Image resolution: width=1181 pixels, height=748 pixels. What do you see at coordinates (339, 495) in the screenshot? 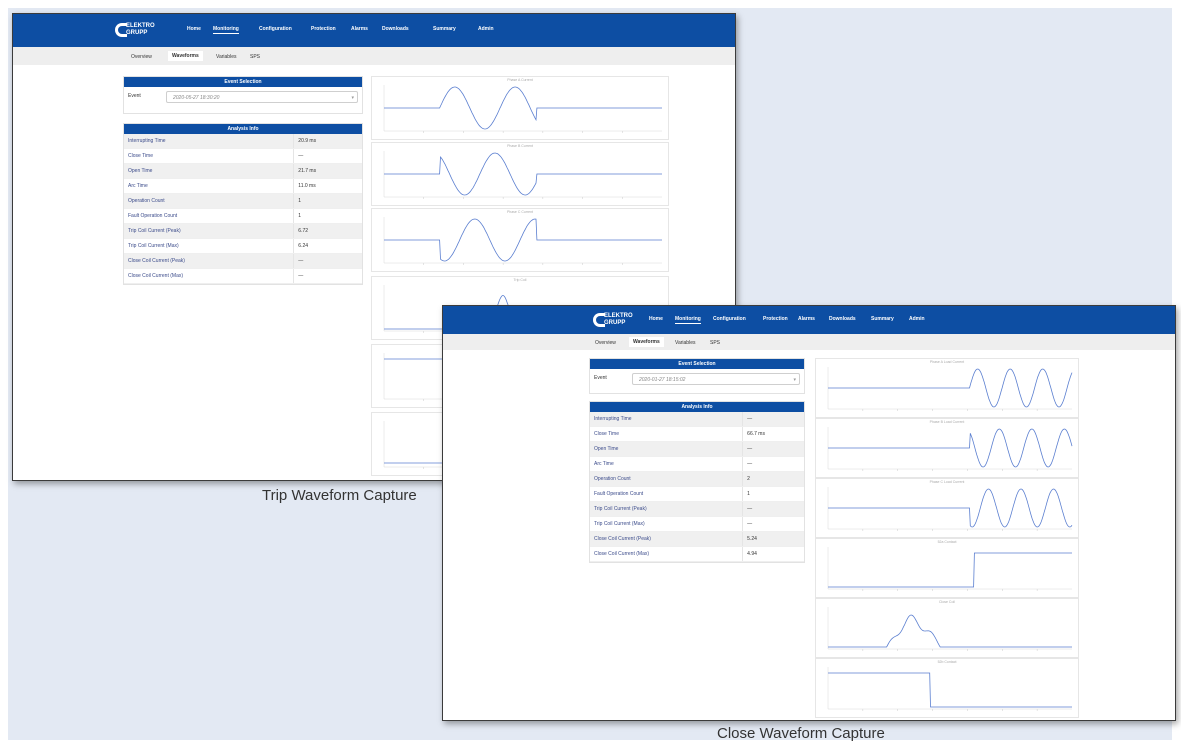
I see `trip-caption: Trip Waveform Capture` at bounding box center [339, 495].